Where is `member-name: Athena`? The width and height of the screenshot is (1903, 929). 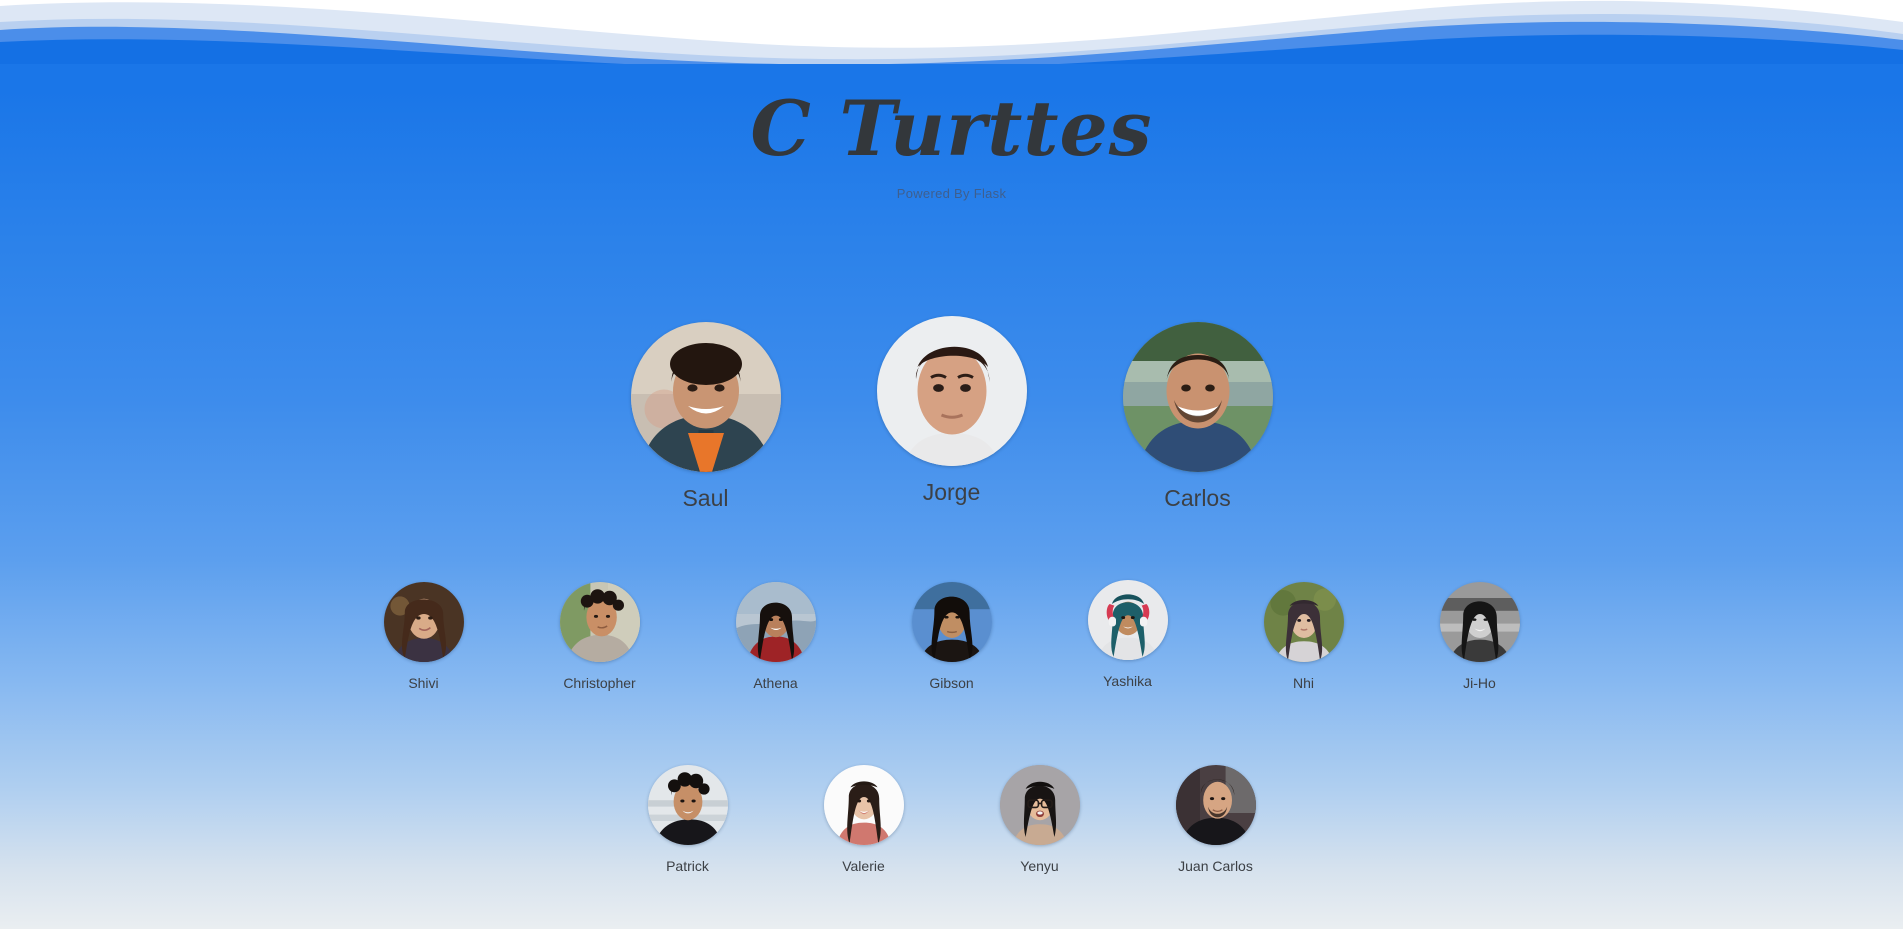 member-name: Athena is located at coordinates (775, 683).